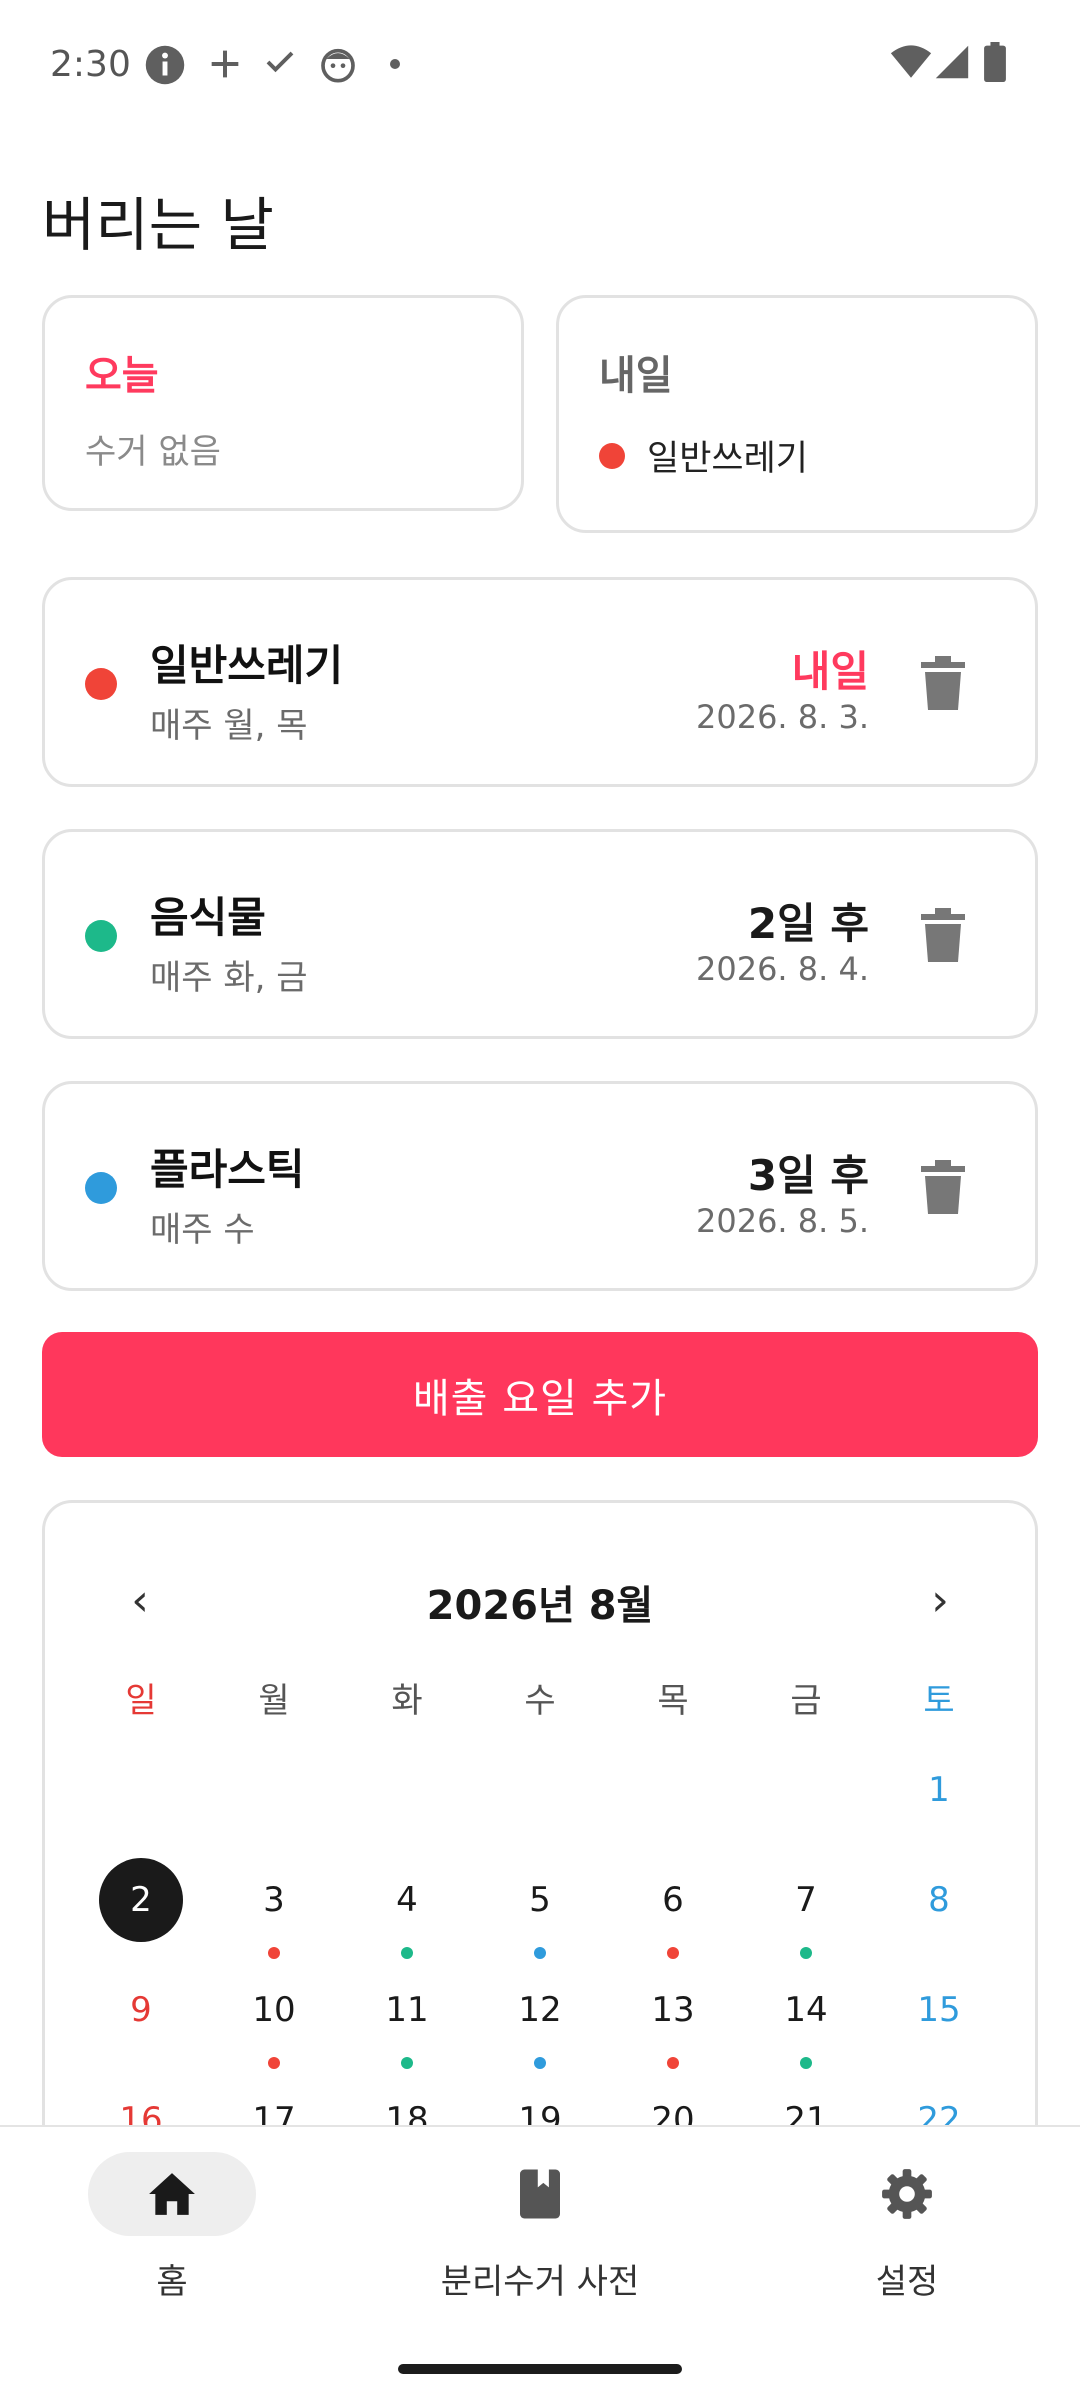  What do you see at coordinates (158, 225) in the screenshot?
I see `page-title: 버리는 날` at bounding box center [158, 225].